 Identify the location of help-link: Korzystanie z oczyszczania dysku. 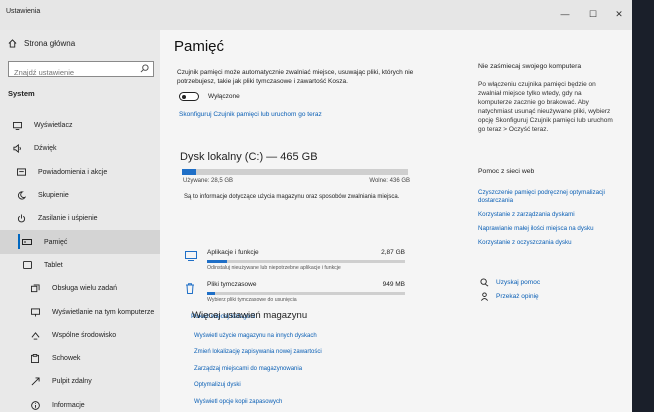
(543, 243).